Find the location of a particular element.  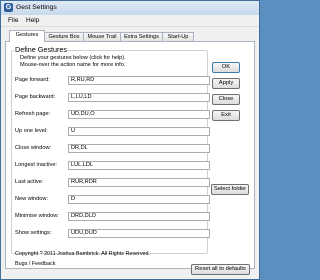

label-up-one-level: Up one level: is located at coordinates (31, 131).